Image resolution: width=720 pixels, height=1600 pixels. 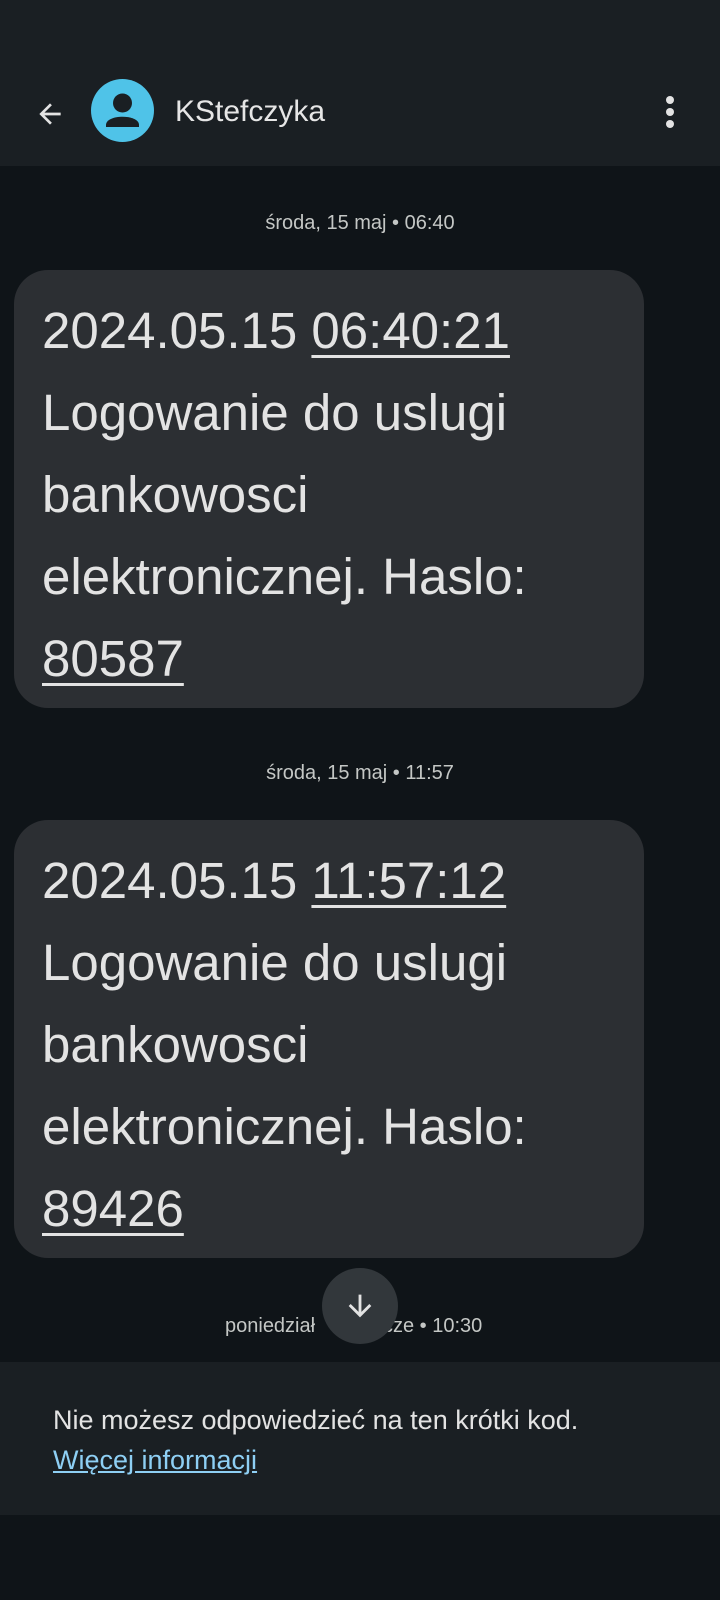 I want to click on time-link: 11:57:12, so click(x=408, y=880).